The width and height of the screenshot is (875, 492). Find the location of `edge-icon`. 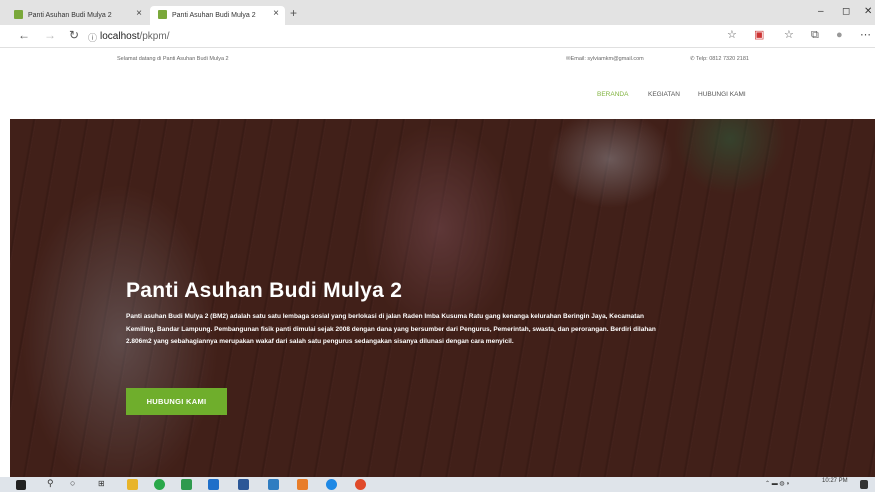

edge-icon is located at coordinates (331, 484).